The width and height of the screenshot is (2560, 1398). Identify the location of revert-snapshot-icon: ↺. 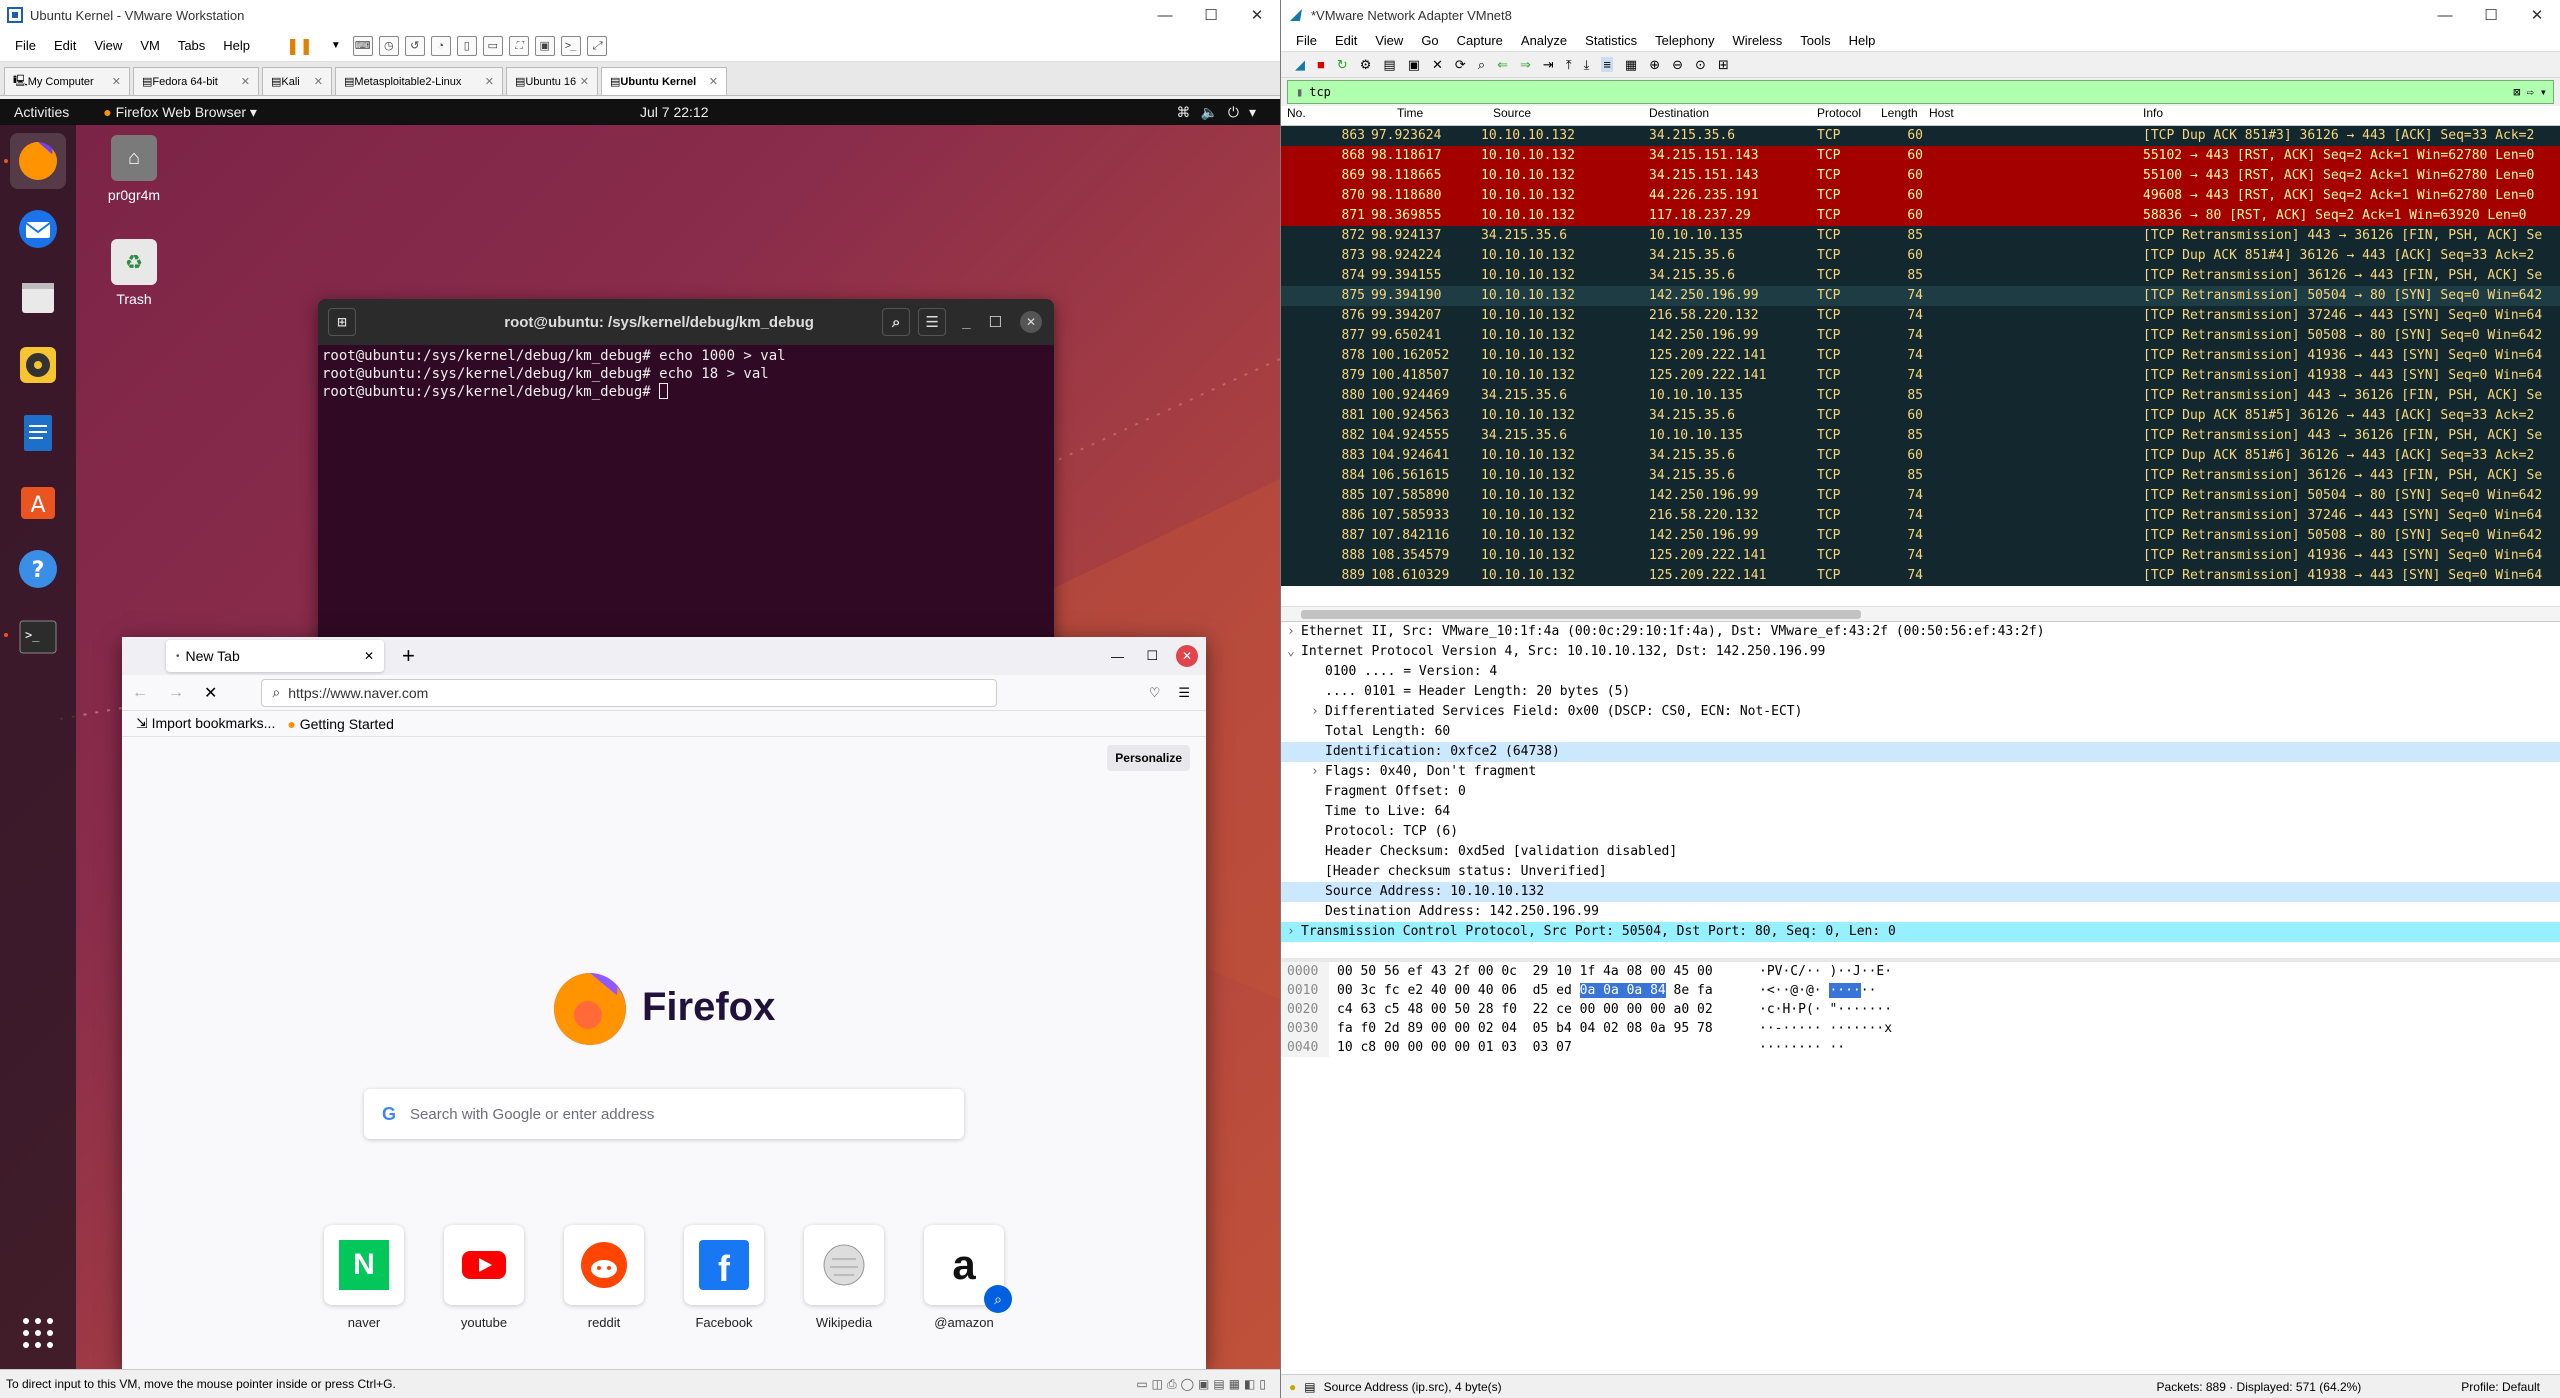
(414, 45).